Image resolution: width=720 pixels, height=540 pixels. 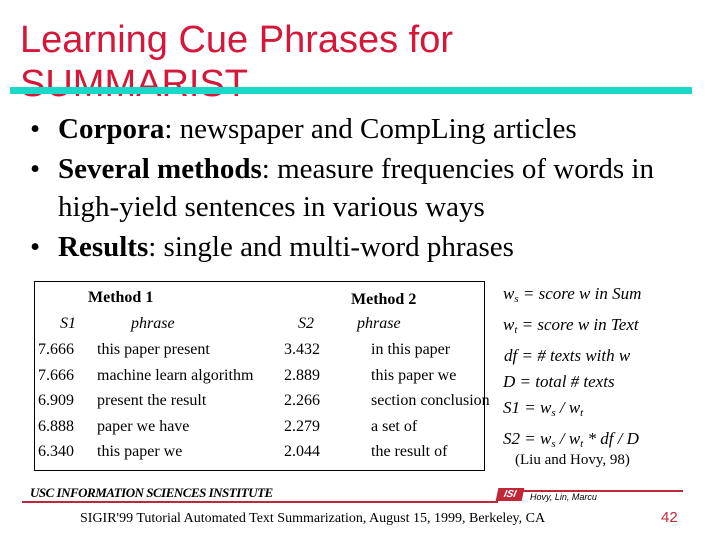 What do you see at coordinates (302, 426) in the screenshot?
I see `table-cell-s2: 2.279` at bounding box center [302, 426].